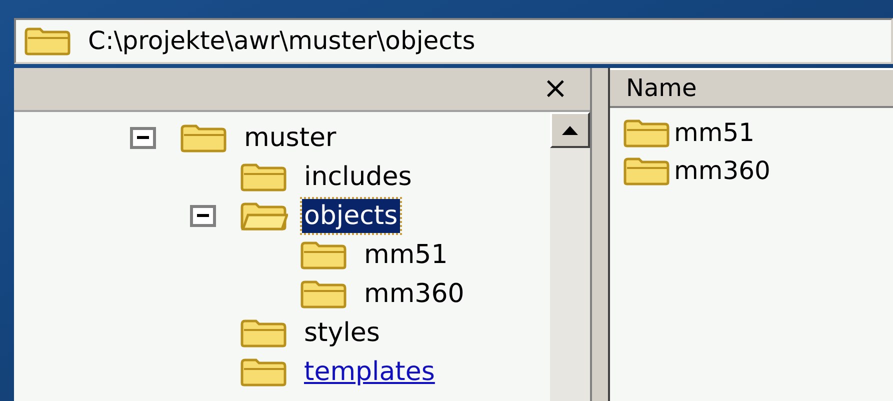 The height and width of the screenshot is (401, 893). Describe the element at coordinates (369, 371) in the screenshot. I see `tree-item: templates` at that location.